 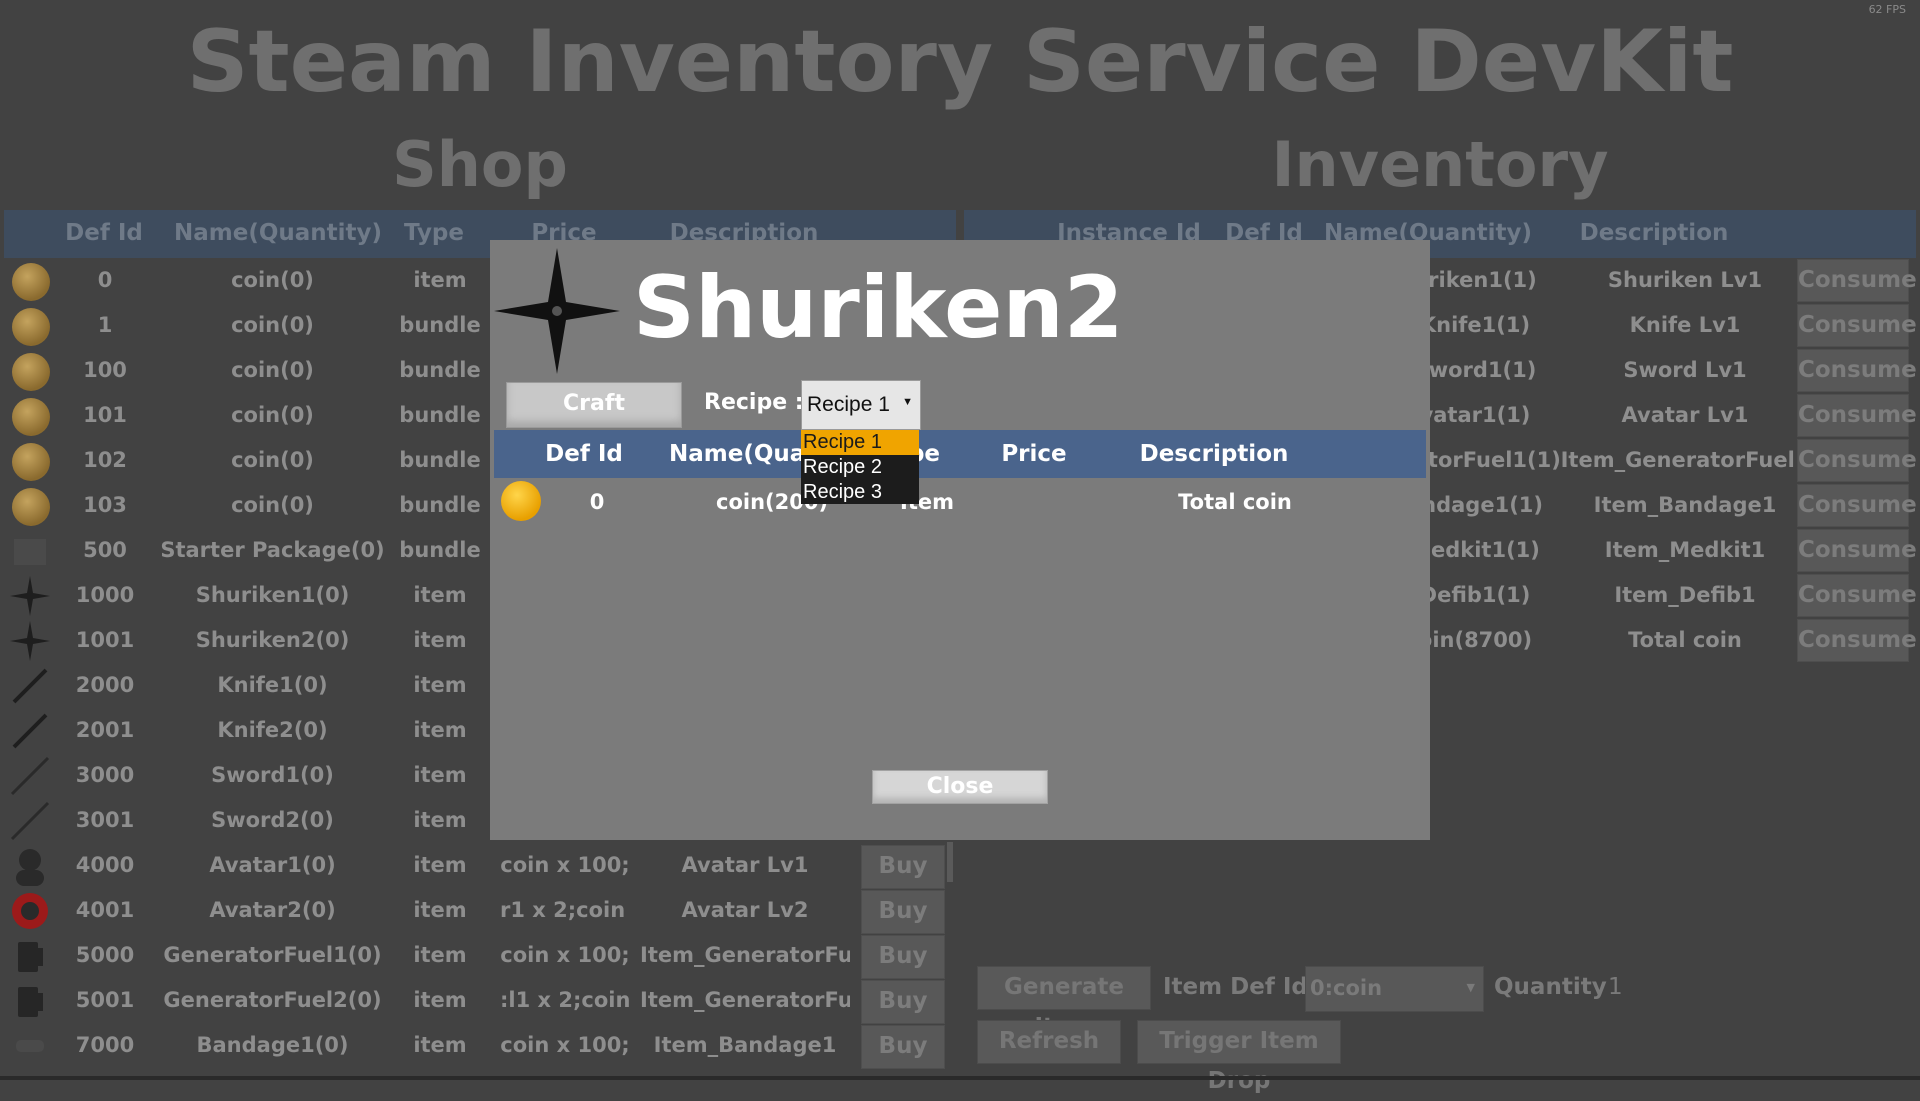 I want to click on item-def-id-label: Item Def Id, so click(x=1235, y=987).